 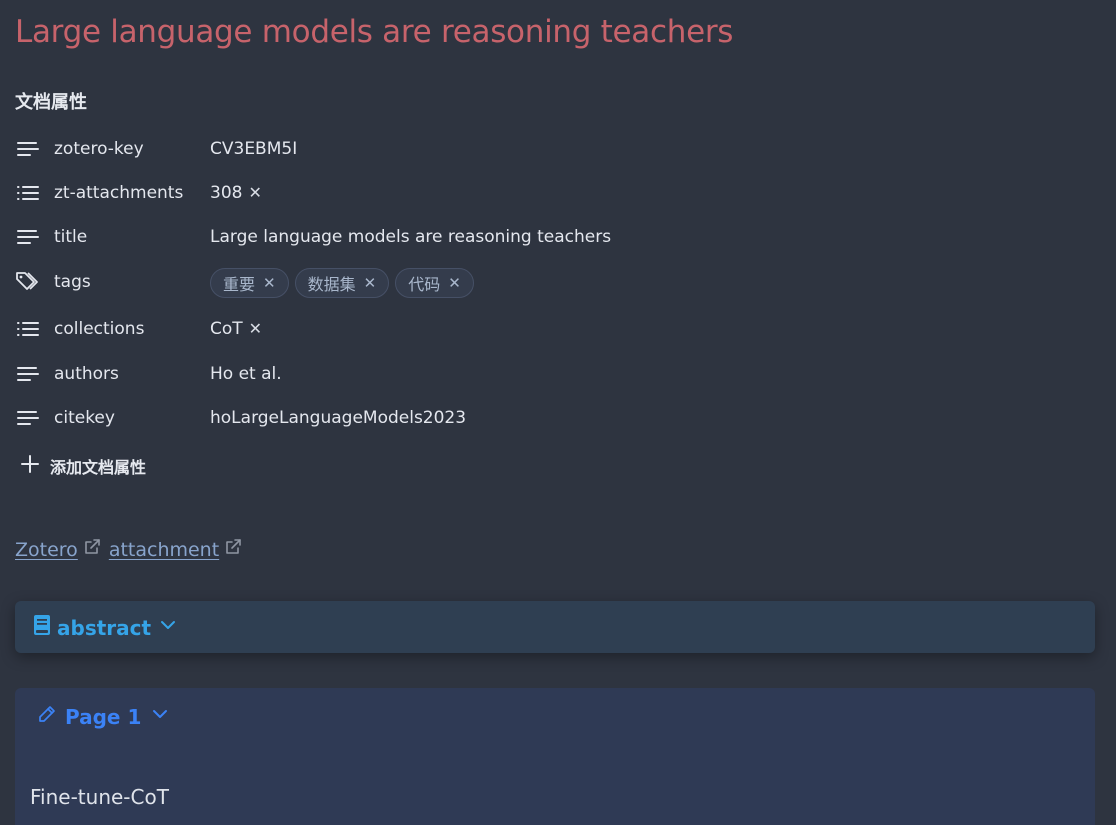 I want to click on property-row-tags: tags 重要 ✕ 数据集 ✕ 代码 ✕, so click(x=515, y=283).